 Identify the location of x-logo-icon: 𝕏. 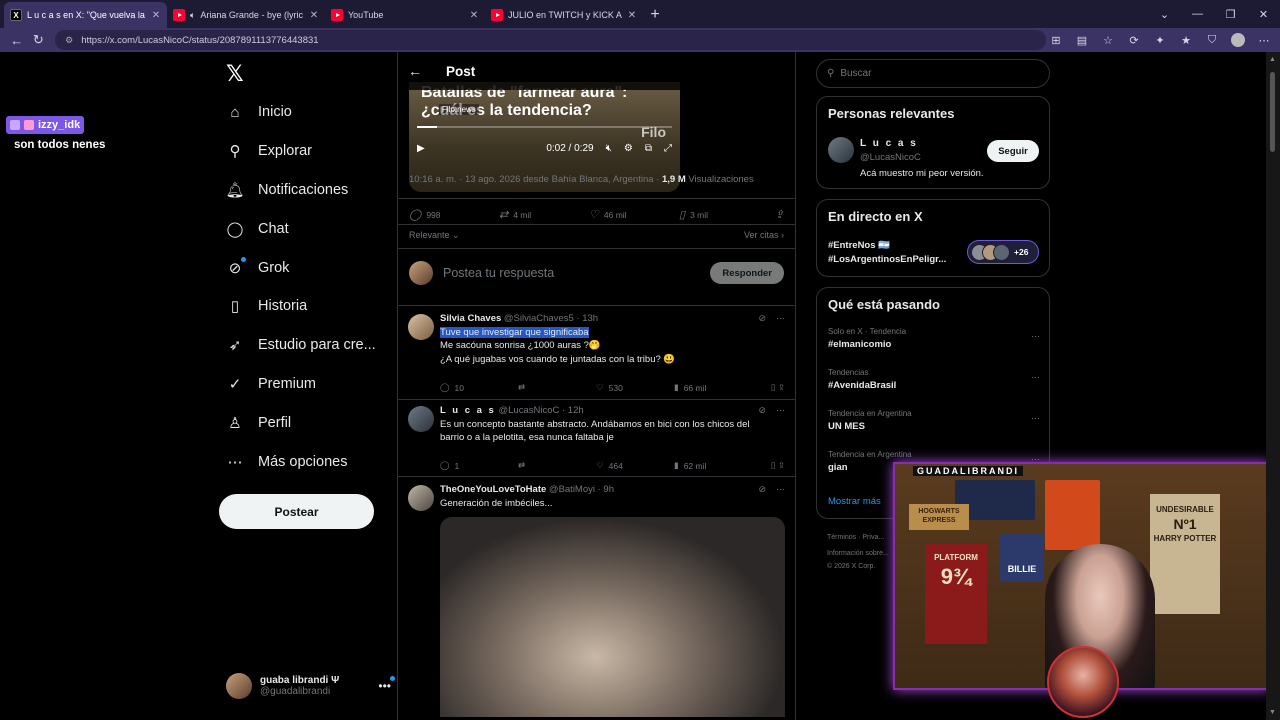
(235, 74).